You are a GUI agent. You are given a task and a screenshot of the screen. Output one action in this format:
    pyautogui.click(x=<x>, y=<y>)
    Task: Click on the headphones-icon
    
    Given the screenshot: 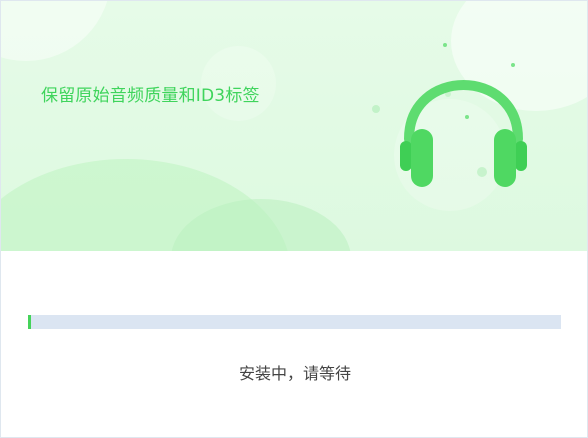 What is the action you would take?
    pyautogui.click(x=463, y=133)
    